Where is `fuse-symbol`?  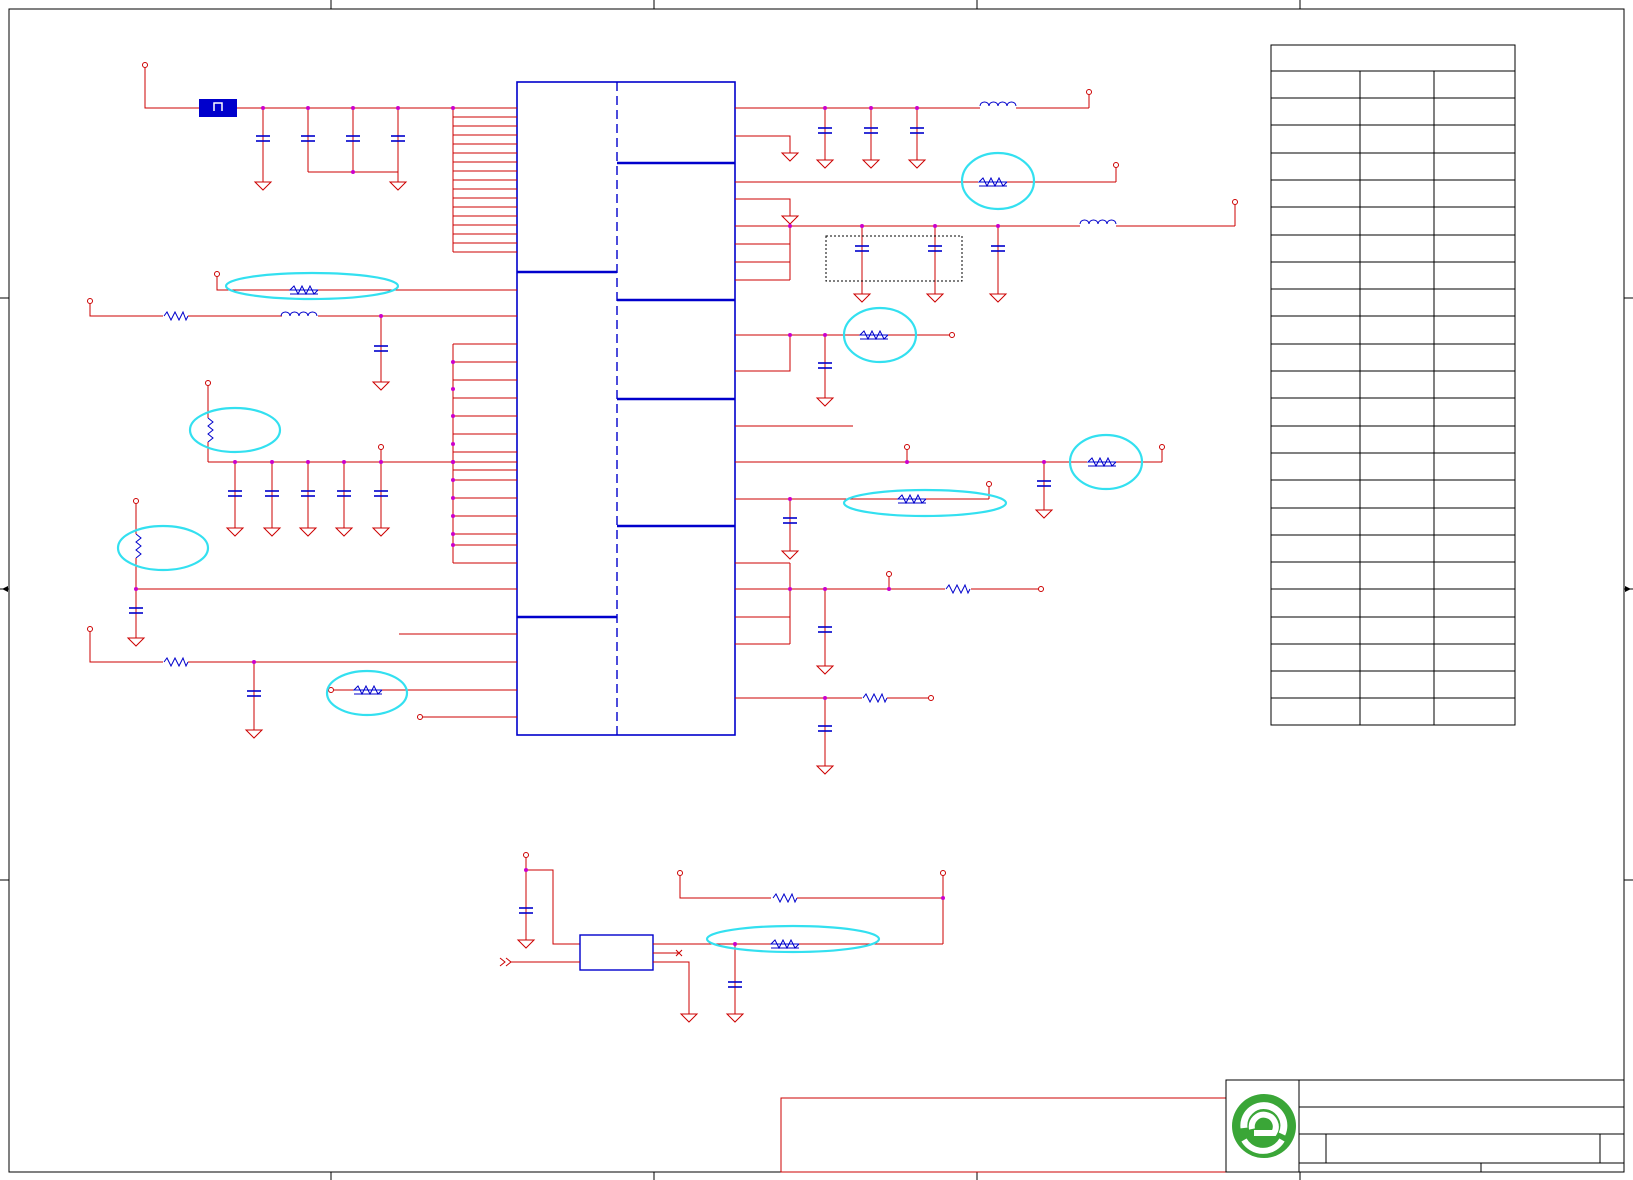 fuse-symbol is located at coordinates (218, 108).